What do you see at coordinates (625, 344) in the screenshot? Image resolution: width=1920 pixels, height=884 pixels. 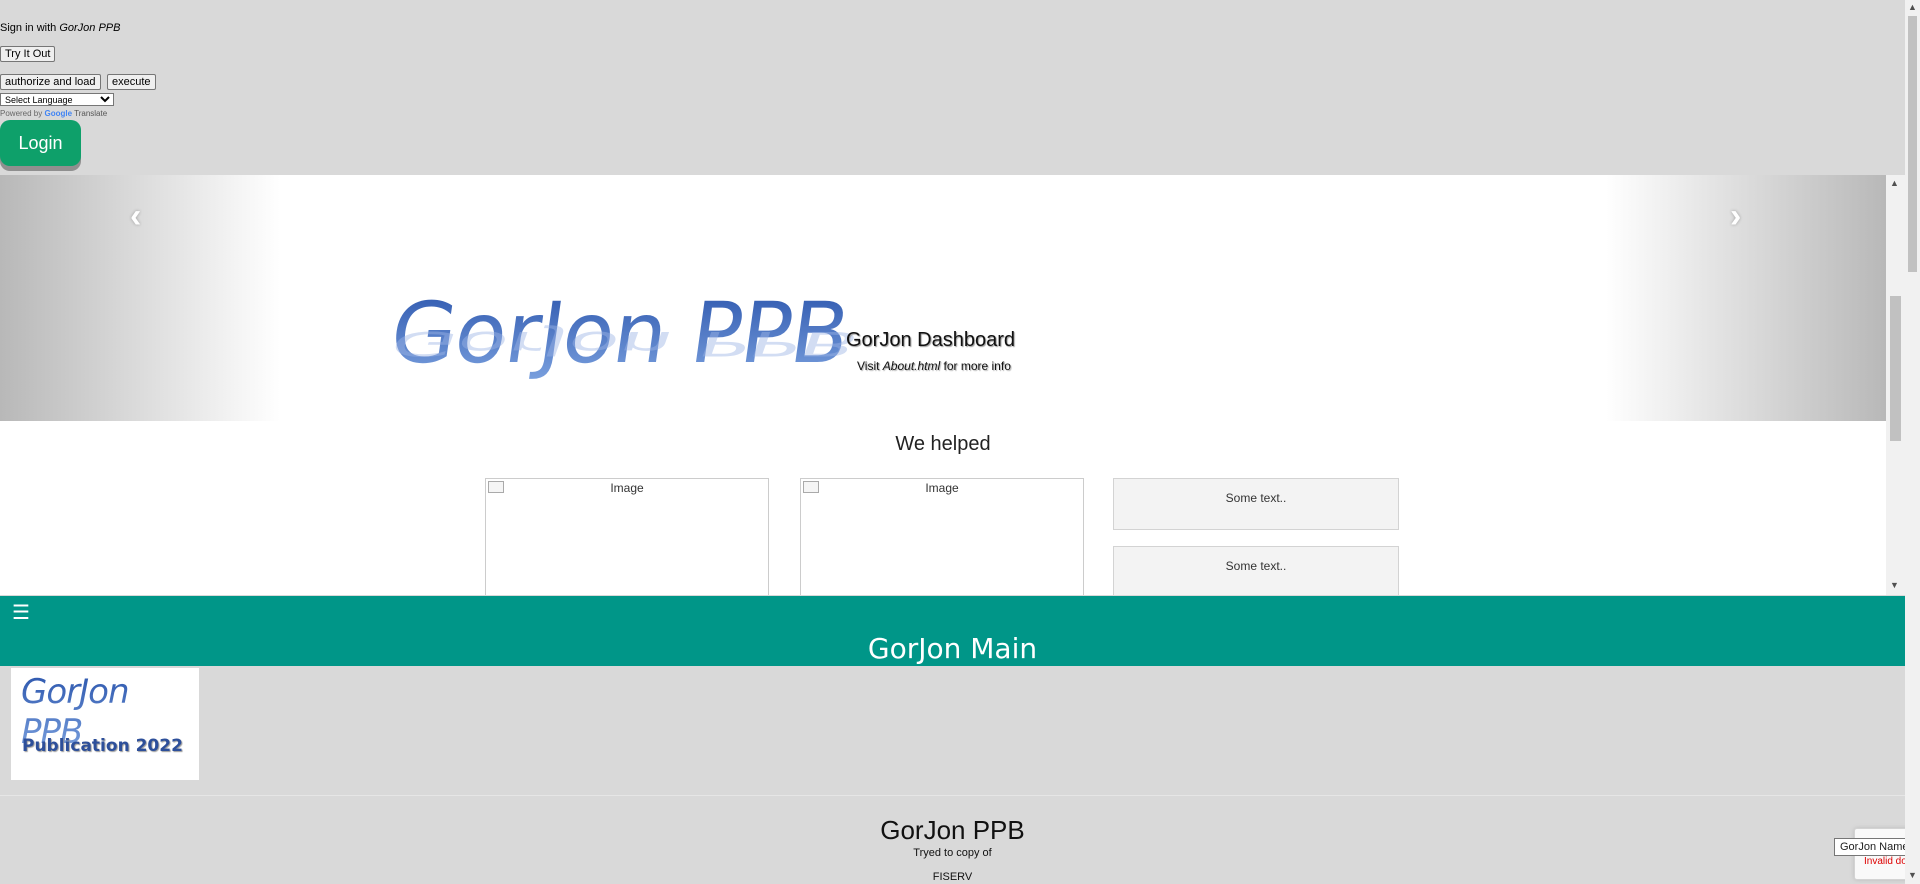 I see `logo-reflection: GorJon PPB` at bounding box center [625, 344].